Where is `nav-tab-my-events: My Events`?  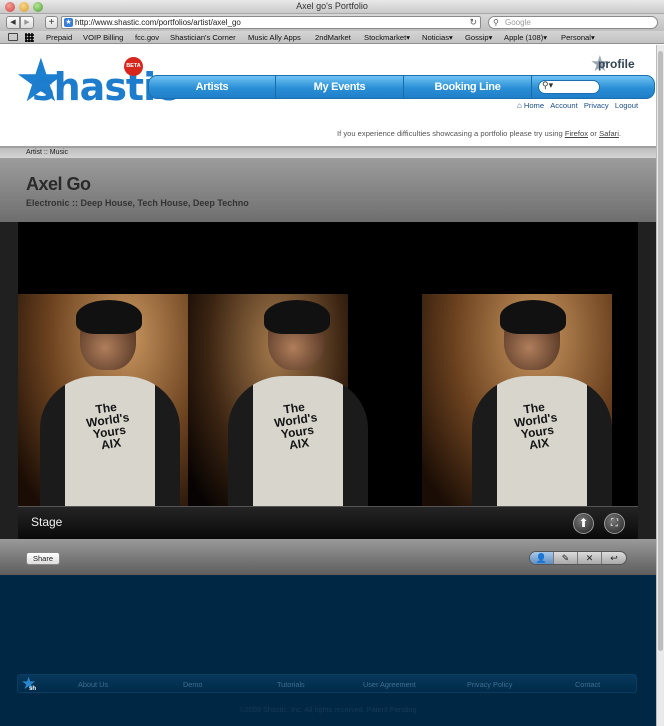 nav-tab-my-events: My Events is located at coordinates (340, 87).